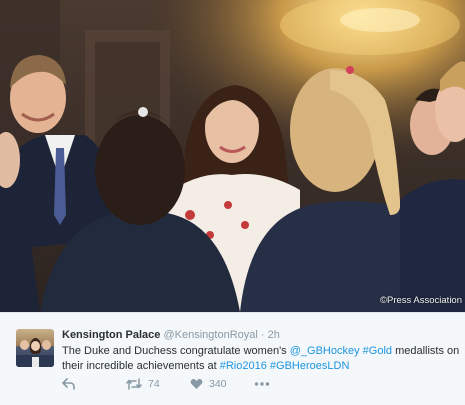  Describe the element at coordinates (196, 384) in the screenshot. I see `heart-icon` at that location.